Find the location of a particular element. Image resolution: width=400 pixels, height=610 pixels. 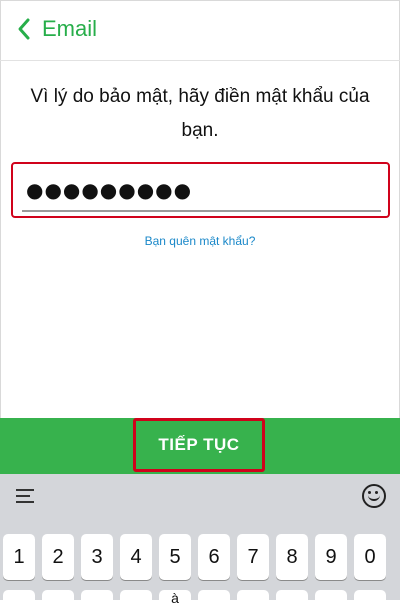

key-4: 4 is located at coordinates (136, 557).